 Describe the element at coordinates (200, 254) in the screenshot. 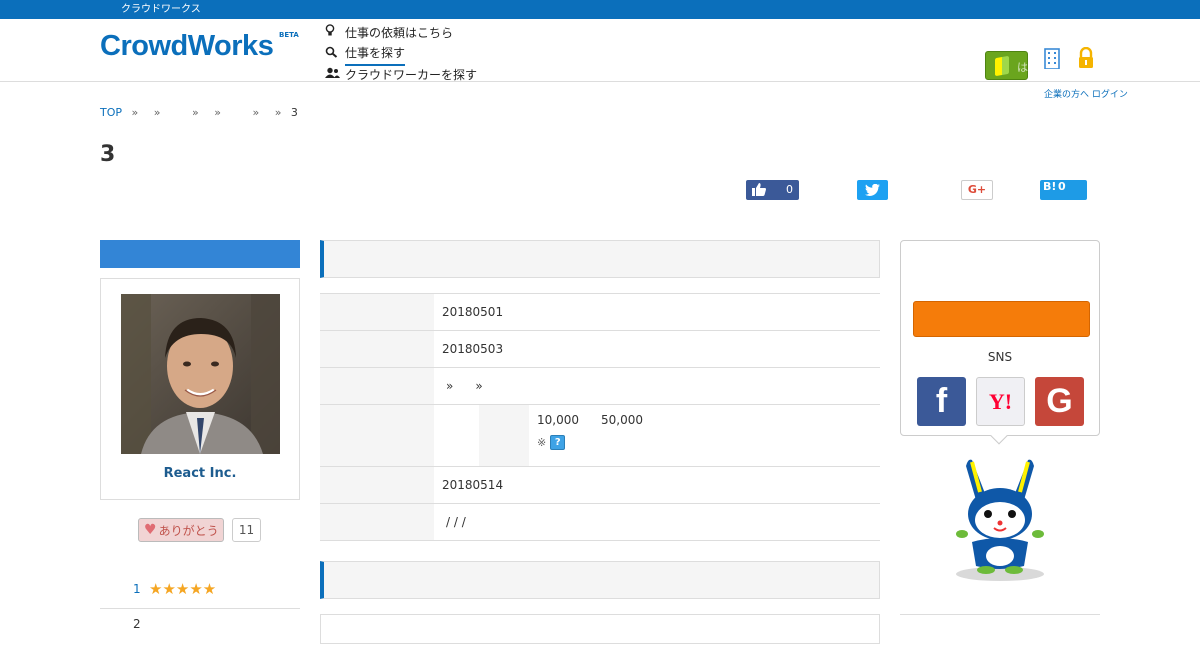

I see `client-sidebar-header` at that location.